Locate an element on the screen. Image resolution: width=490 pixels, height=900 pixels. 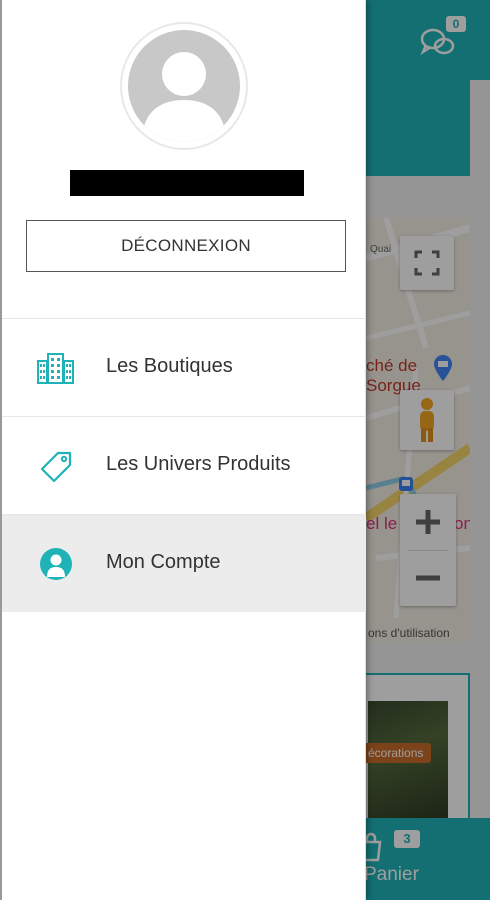
avatar is located at coordinates (184, 86).